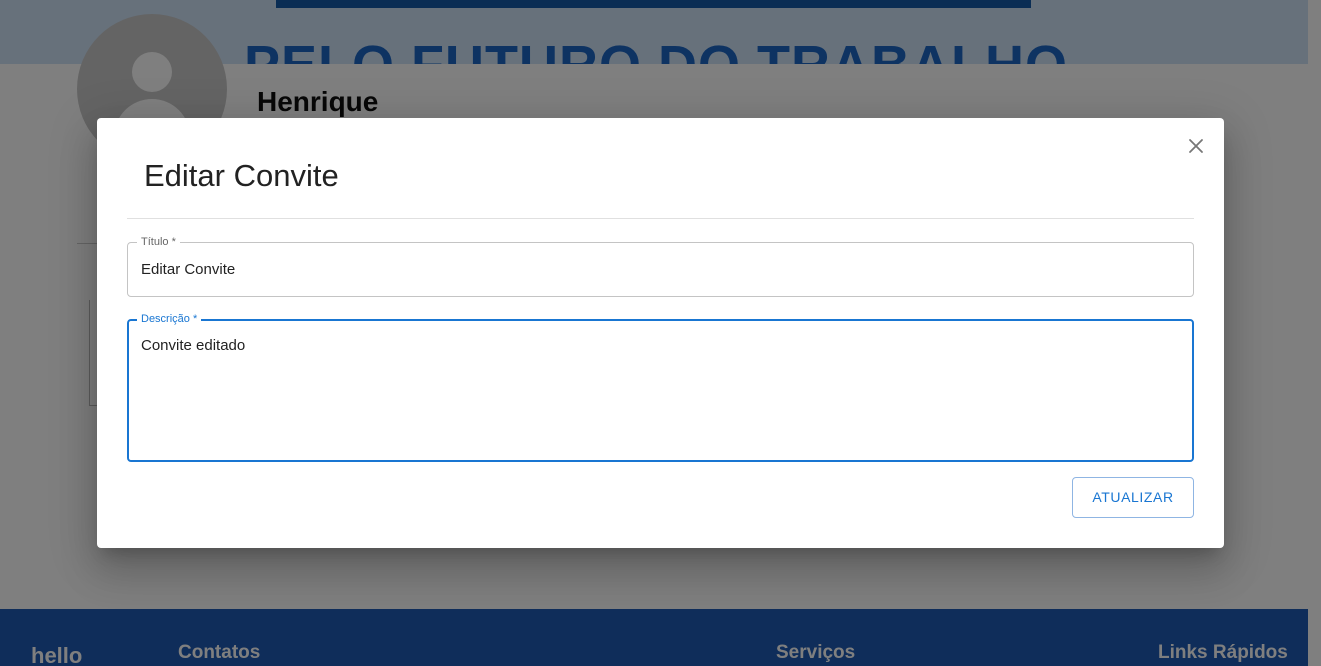  What do you see at coordinates (158, 242) in the screenshot?
I see `title-field-label: Título *` at bounding box center [158, 242].